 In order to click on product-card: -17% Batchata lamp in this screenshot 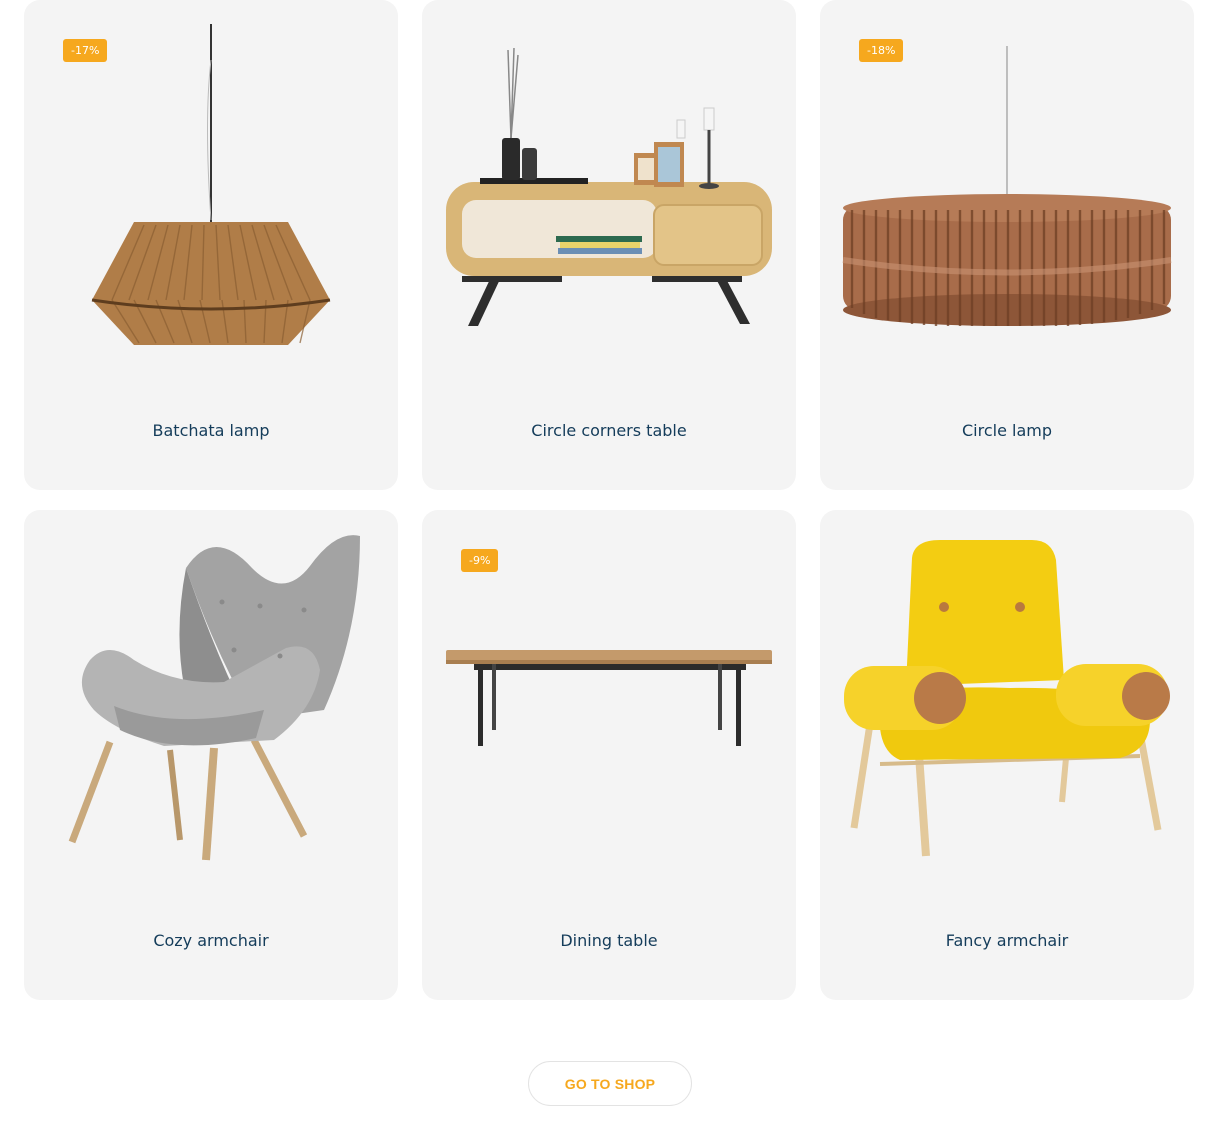, I will do `click(211, 245)`.